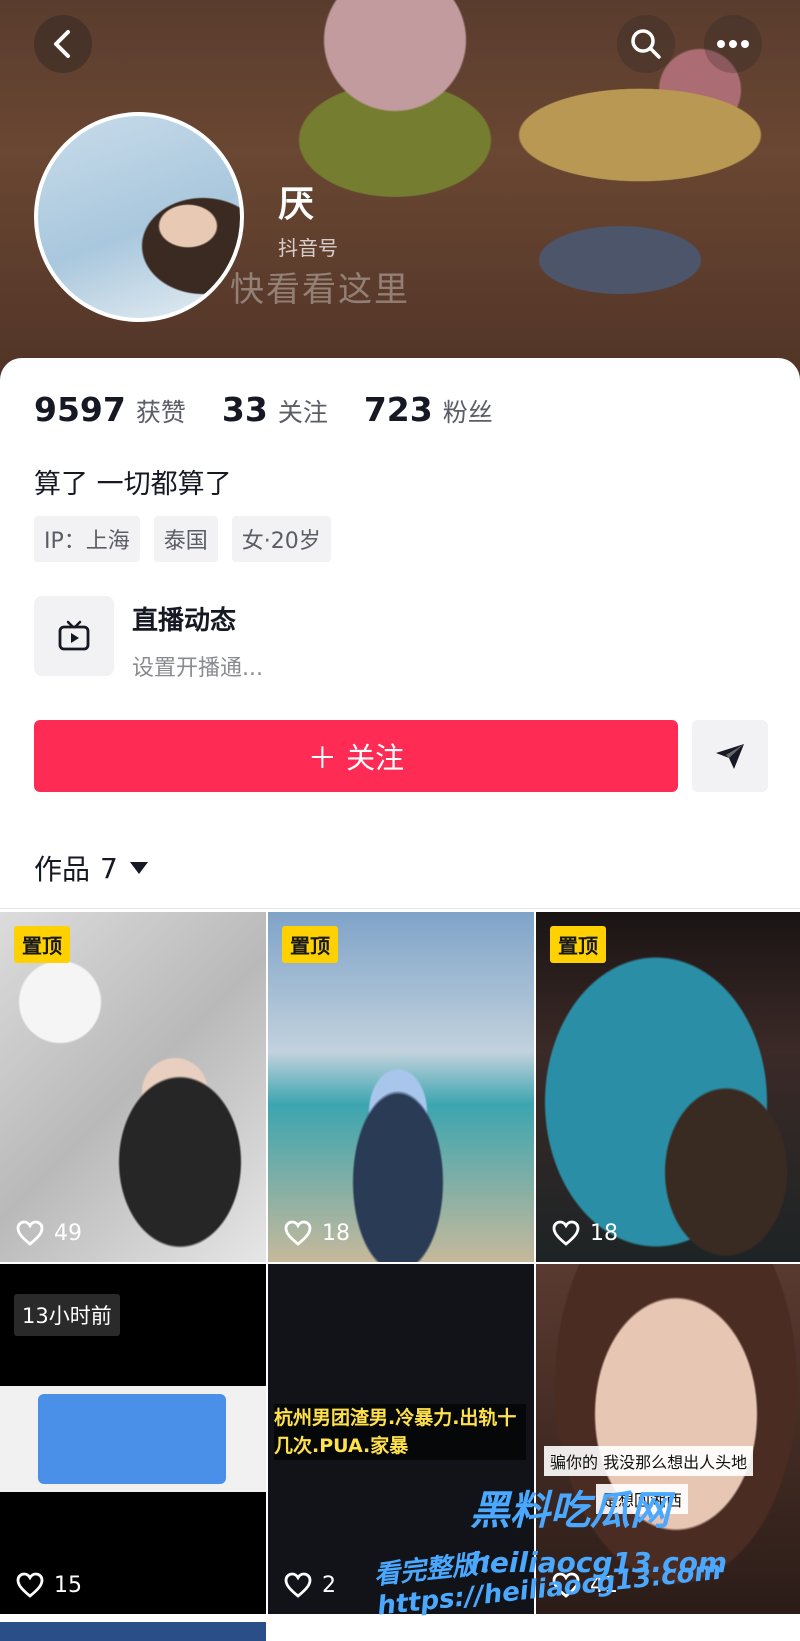  I want to click on next-row-tile-edge, so click(133, 1631).